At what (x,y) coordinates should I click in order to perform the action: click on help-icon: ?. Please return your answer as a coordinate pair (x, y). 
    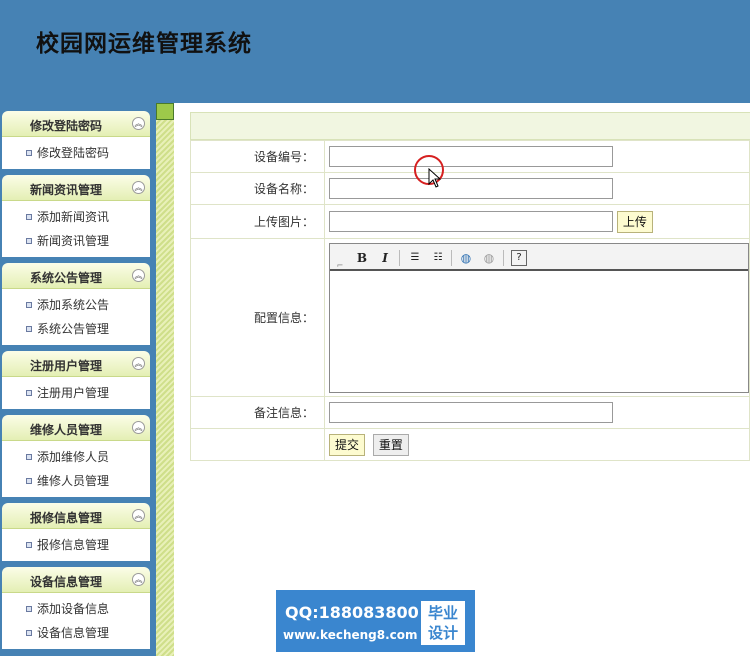
    Looking at the image, I should click on (519, 257).